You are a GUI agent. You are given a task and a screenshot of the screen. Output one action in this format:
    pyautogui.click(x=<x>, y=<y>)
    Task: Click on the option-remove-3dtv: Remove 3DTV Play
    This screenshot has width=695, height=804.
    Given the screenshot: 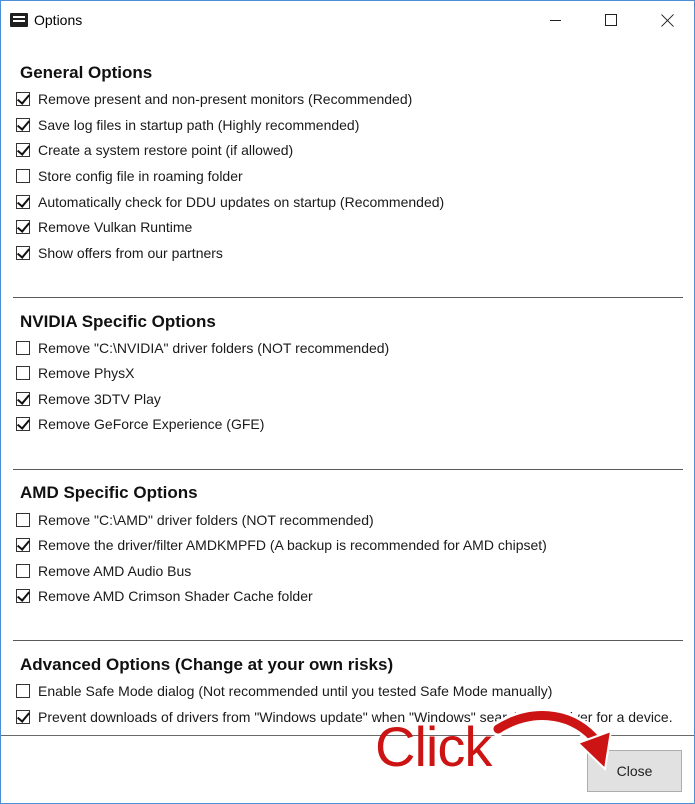 What is the action you would take?
    pyautogui.click(x=88, y=399)
    